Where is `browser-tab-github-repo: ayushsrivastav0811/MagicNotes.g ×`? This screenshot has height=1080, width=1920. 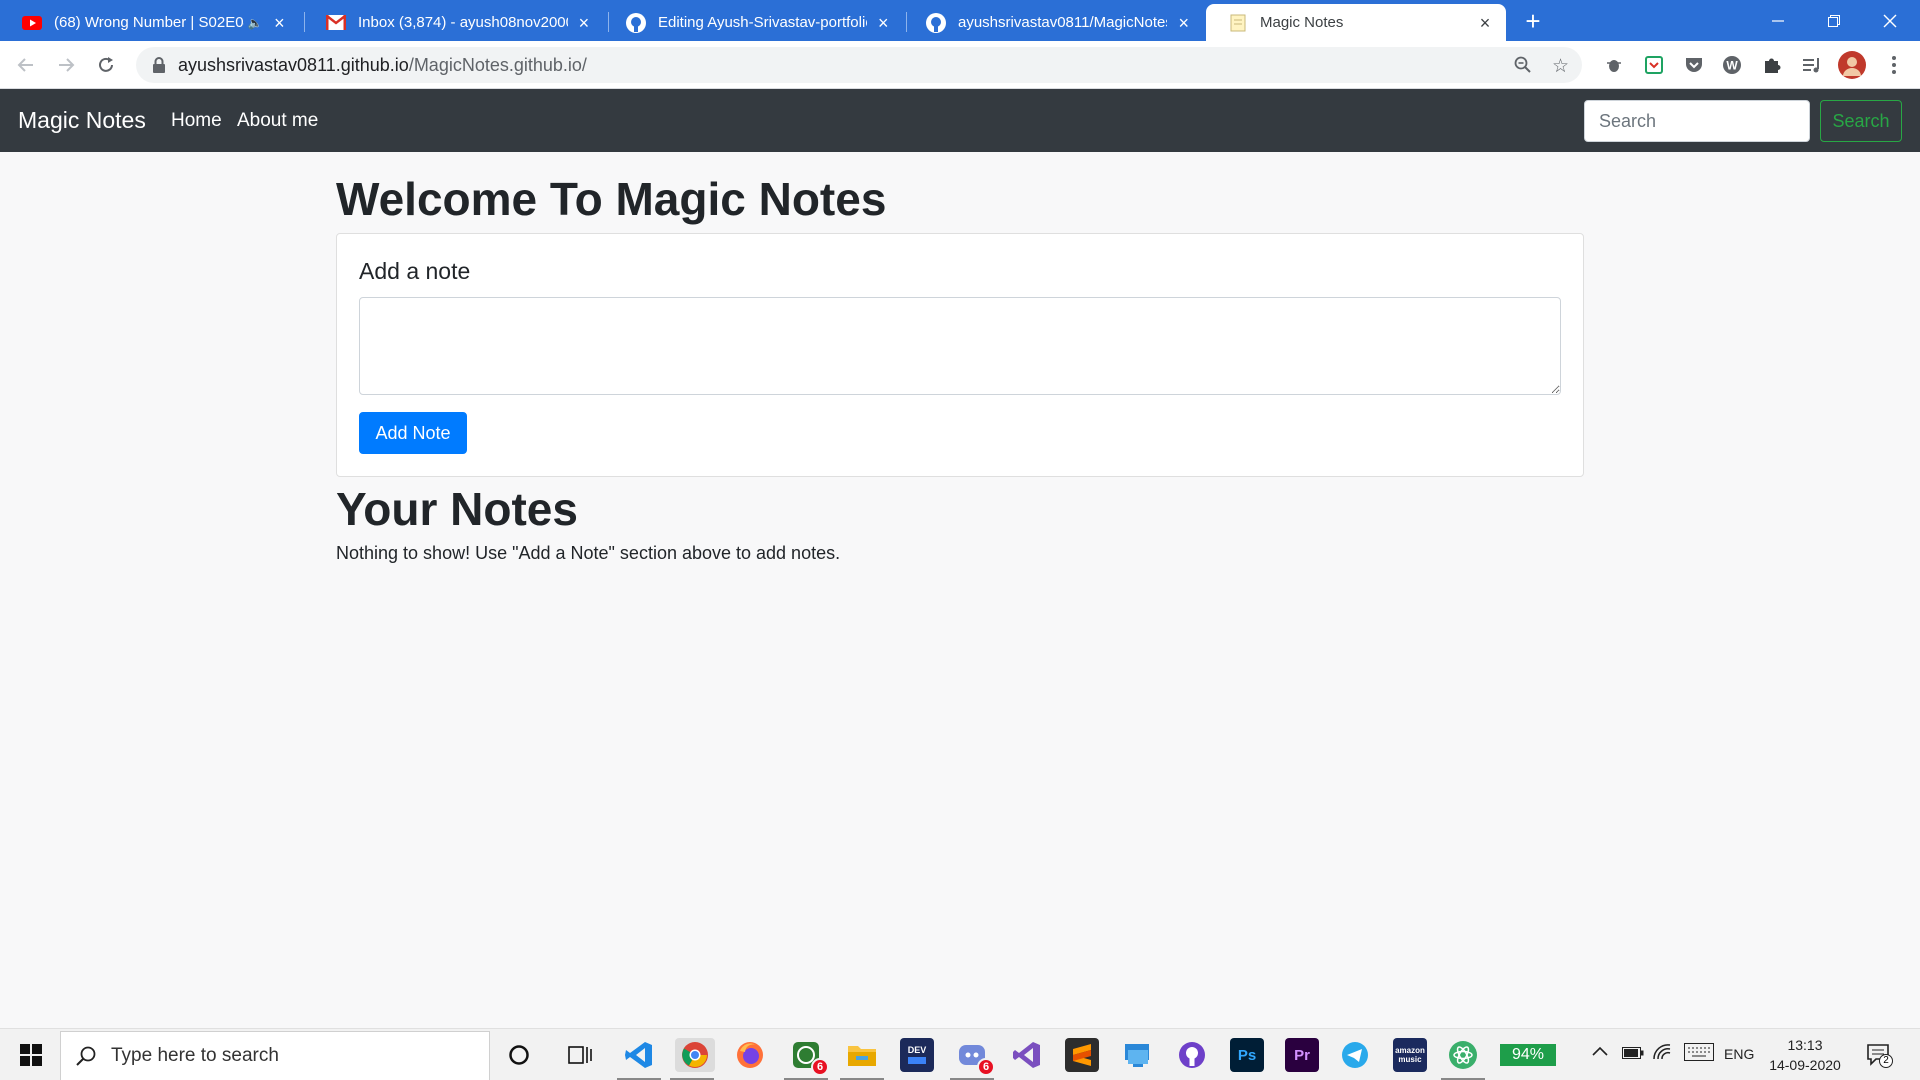
browser-tab-github-repo: ayushsrivastav0811/MagicNotes.g × is located at coordinates (1054, 22).